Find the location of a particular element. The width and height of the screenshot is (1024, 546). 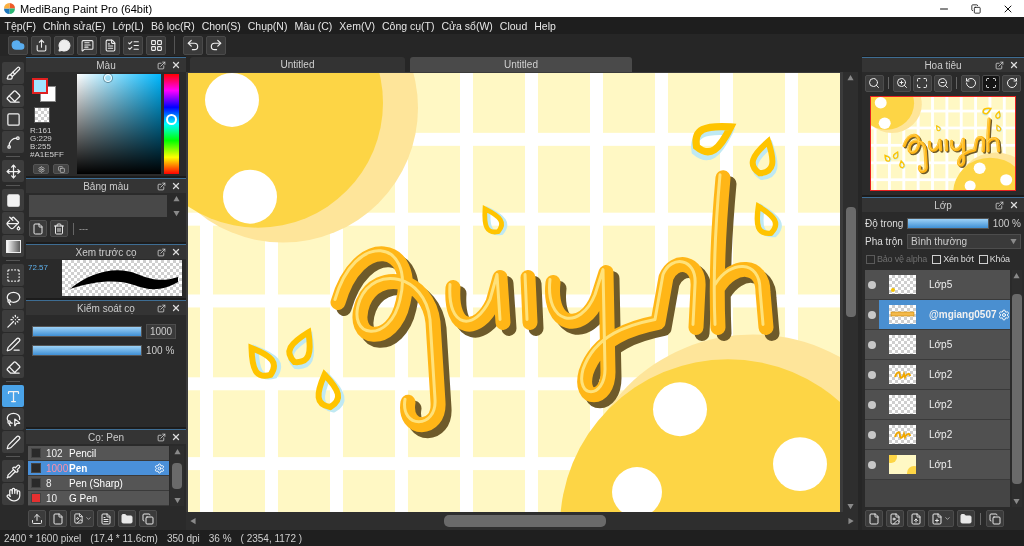

brush-row: 10 G Pen is located at coordinates (98, 498).